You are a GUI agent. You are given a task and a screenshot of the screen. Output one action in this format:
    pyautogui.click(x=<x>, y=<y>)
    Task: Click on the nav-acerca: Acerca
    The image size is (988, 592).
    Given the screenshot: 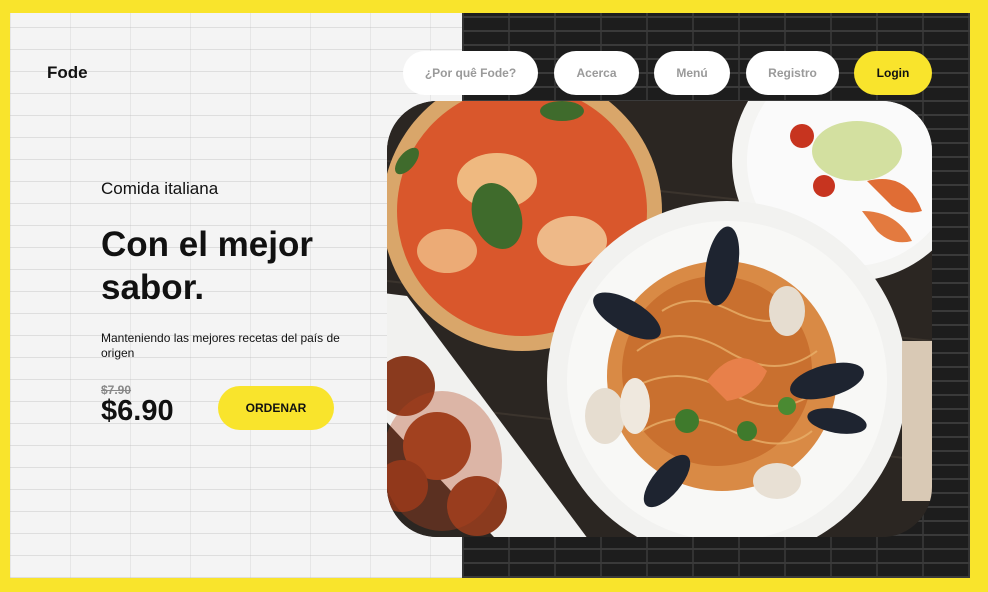 What is the action you would take?
    pyautogui.click(x=596, y=73)
    